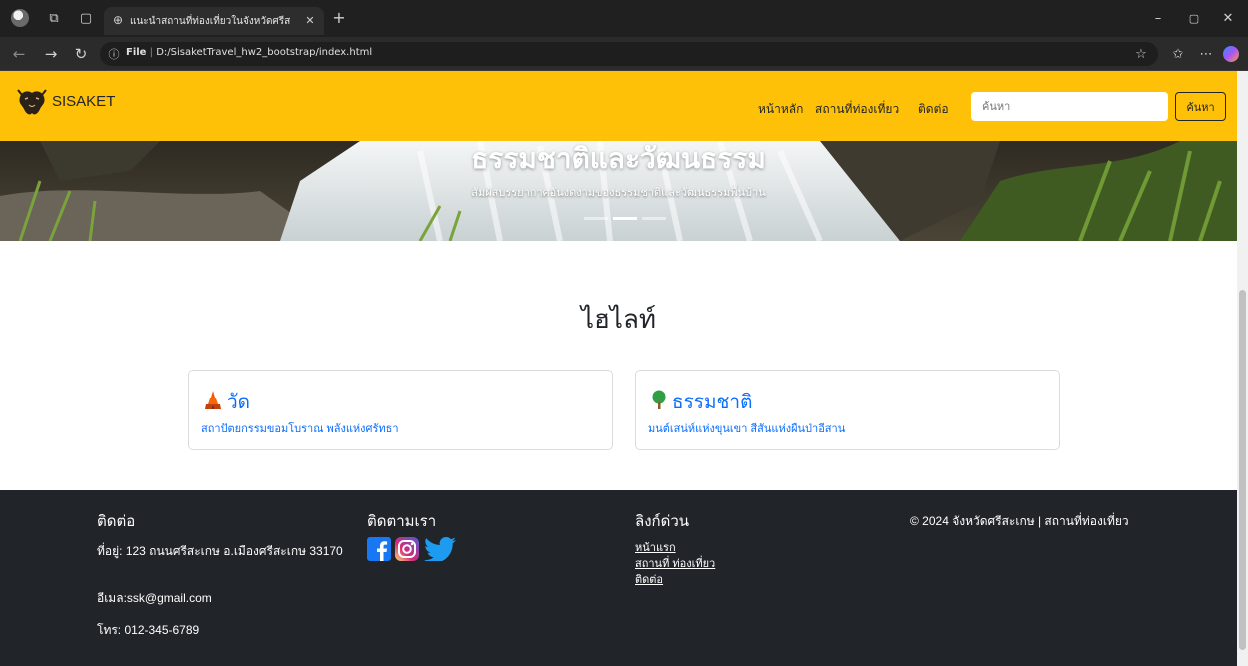 This screenshot has width=1248, height=666. I want to click on carousel-indicator-active, so click(625, 218).